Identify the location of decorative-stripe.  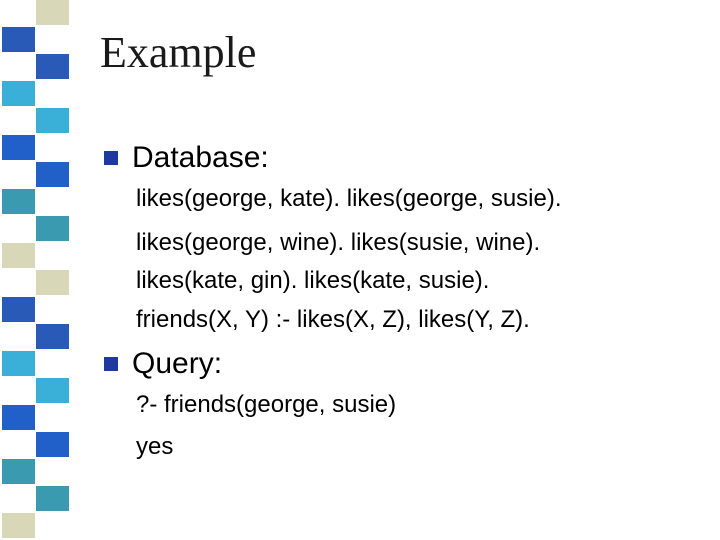
(35, 270).